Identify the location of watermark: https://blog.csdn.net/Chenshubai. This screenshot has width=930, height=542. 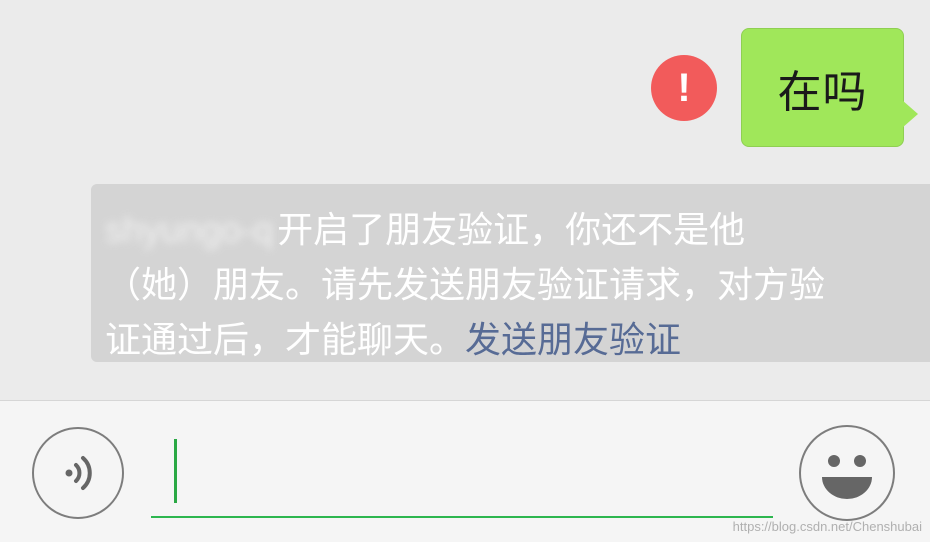
(827, 526).